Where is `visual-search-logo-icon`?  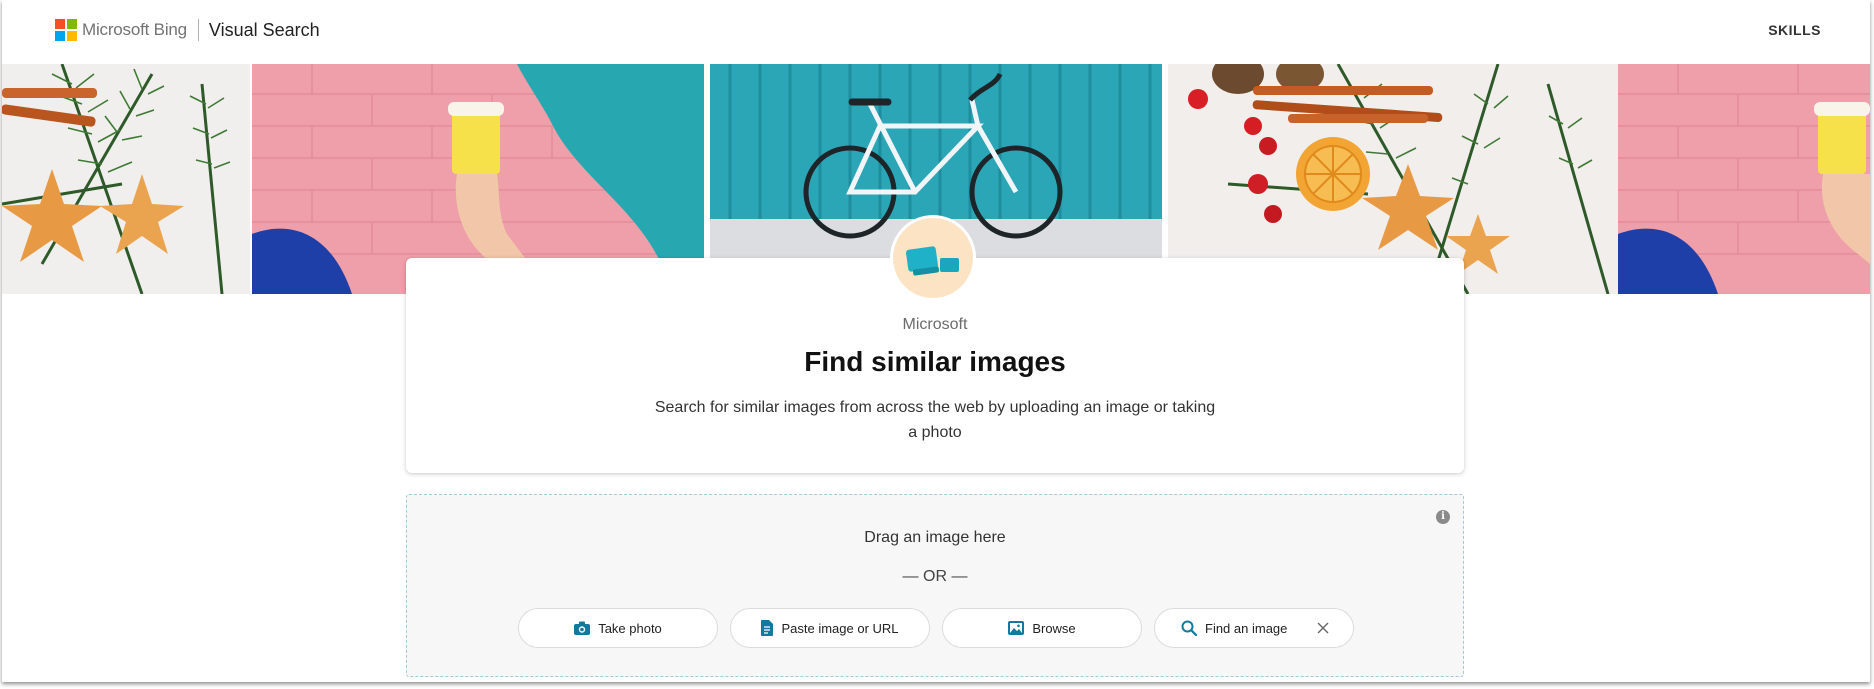 visual-search-logo-icon is located at coordinates (933, 258).